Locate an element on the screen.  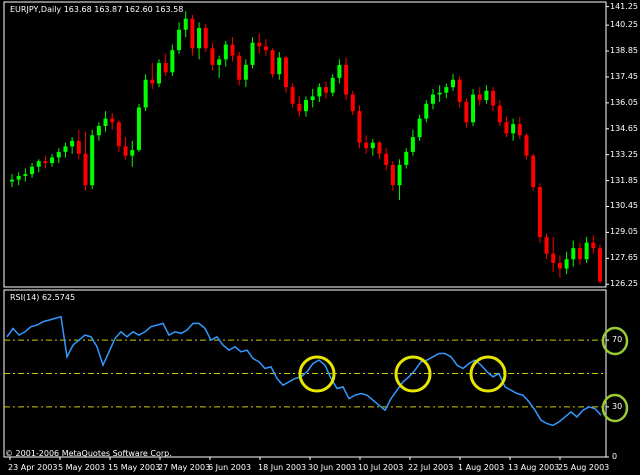
price-y-tick-label: 137.45 is located at coordinates (624, 76).